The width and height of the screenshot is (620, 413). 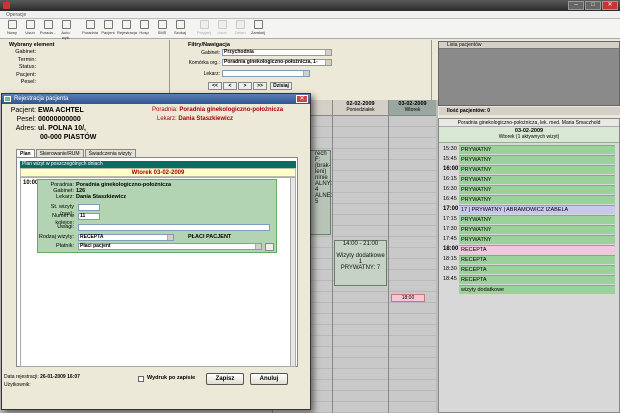 What do you see at coordinates (277, 52) in the screenshot?
I see `gabinet-select: Przychodnia` at bounding box center [277, 52].